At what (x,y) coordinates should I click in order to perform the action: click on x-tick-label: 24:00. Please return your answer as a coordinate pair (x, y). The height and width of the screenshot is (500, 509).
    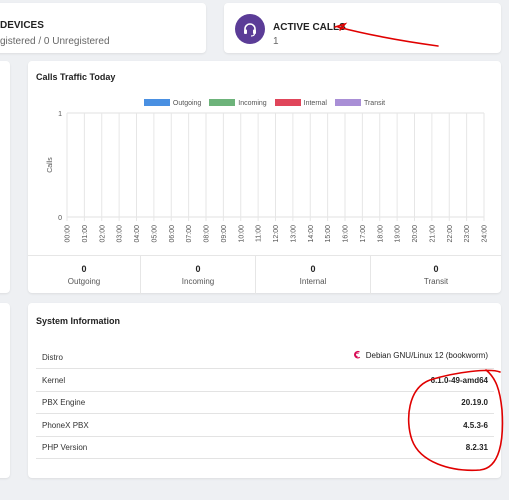
    Looking at the image, I should click on (485, 234).